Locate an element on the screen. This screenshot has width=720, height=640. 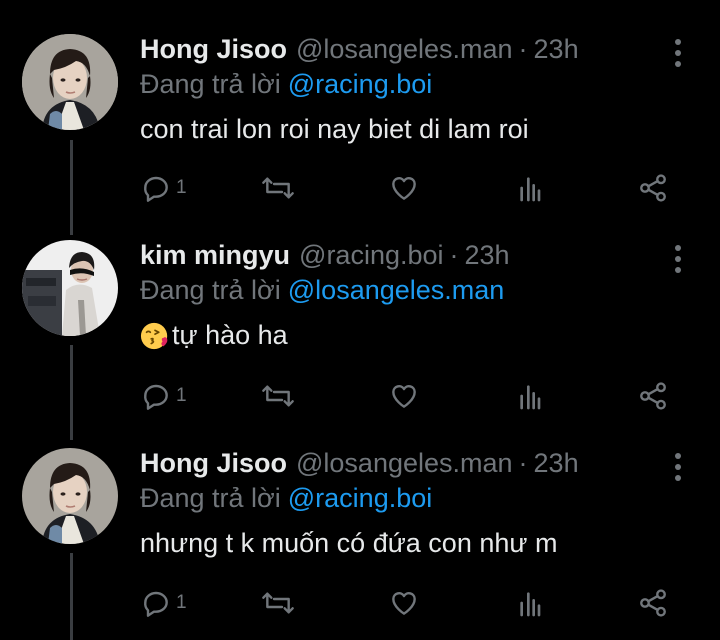
tweet-text-body: nhưng t k muốn có đứa con như m is located at coordinates (349, 543).